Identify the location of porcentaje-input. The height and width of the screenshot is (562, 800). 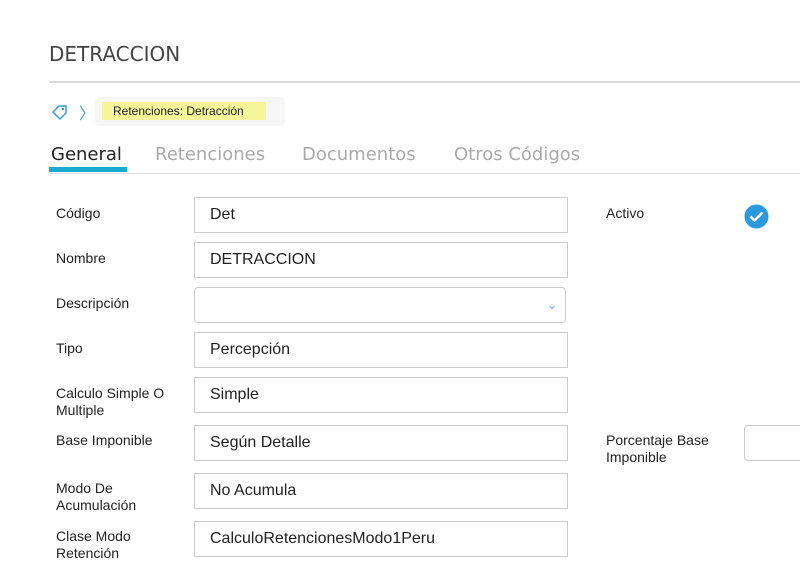
(772, 443).